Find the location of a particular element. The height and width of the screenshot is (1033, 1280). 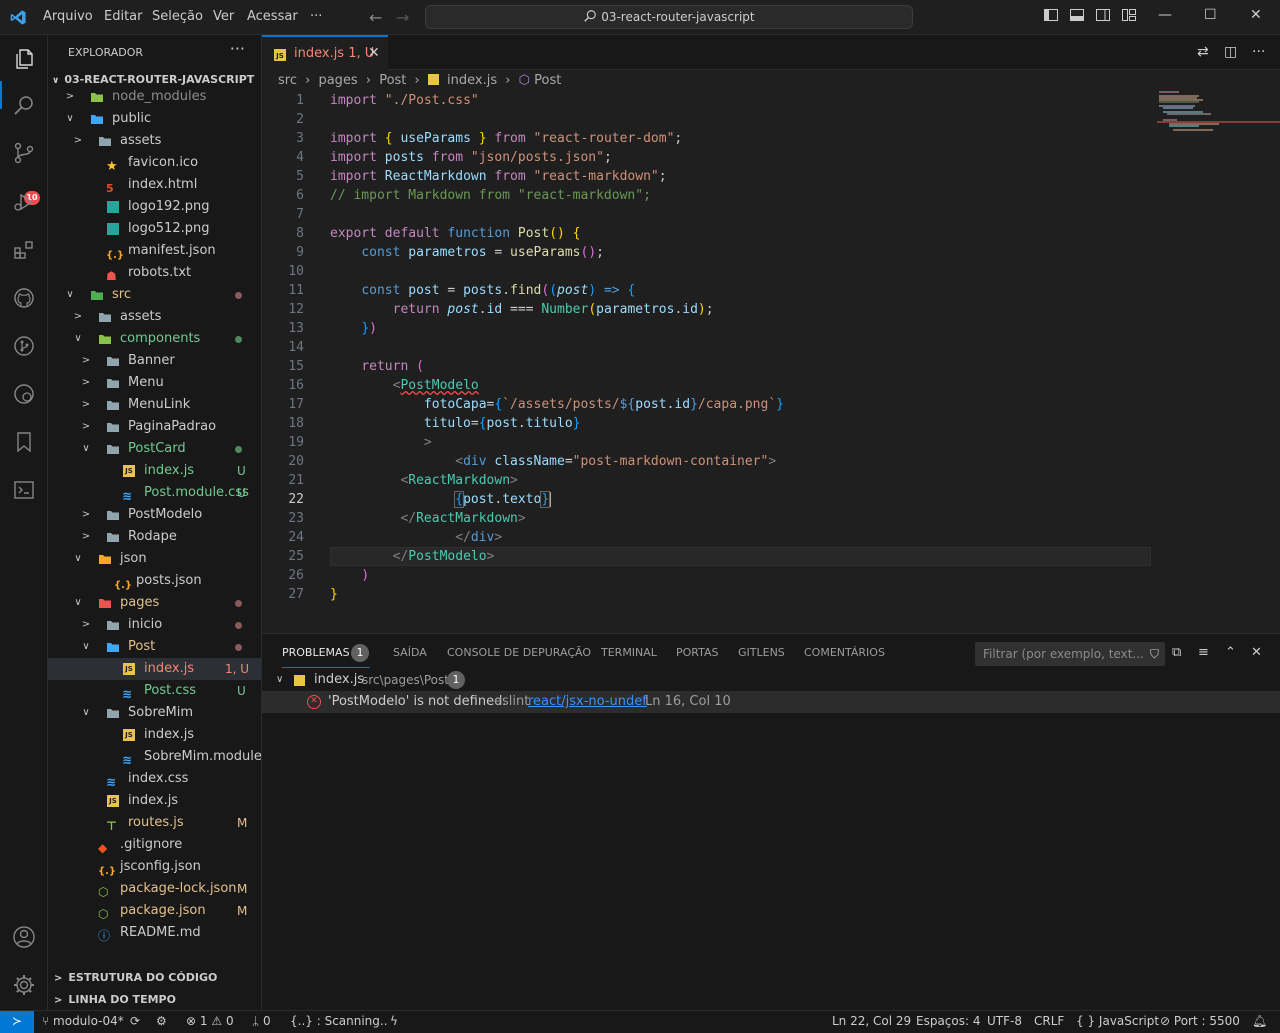

tree-item: > Menu is located at coordinates (154, 383).